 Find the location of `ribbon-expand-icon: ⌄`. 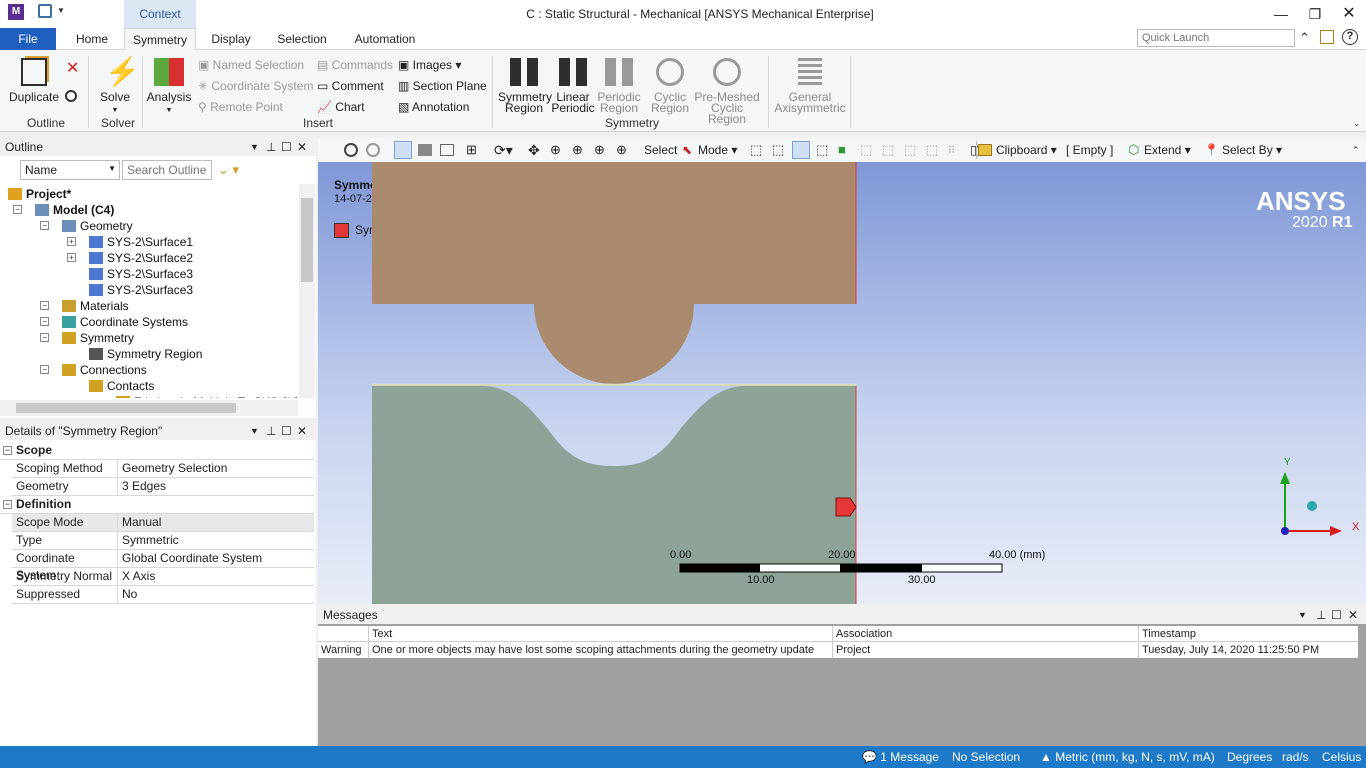

ribbon-expand-icon: ⌄ is located at coordinates (1357, 123).